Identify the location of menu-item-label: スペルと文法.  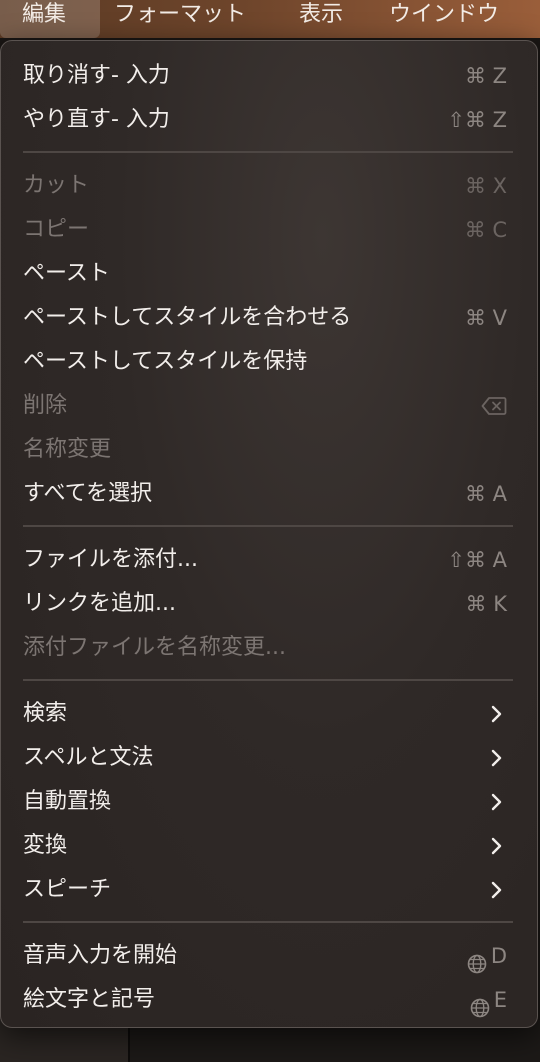
(88, 757).